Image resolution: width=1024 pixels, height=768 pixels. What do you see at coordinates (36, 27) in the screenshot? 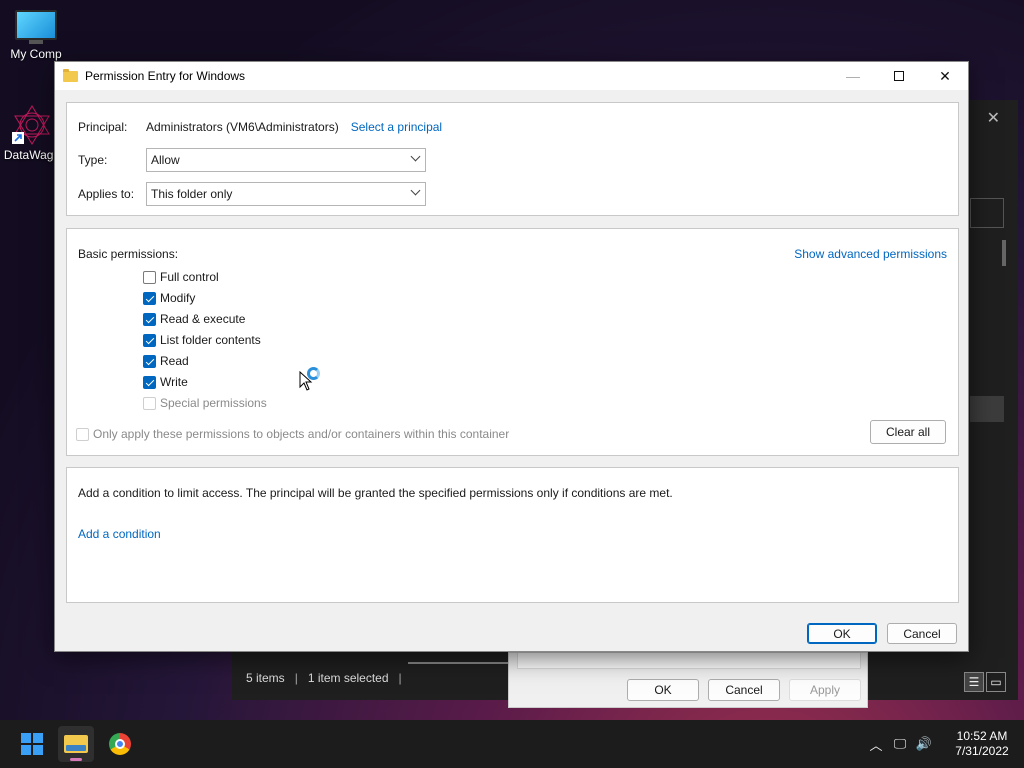
I see `monitor-icon` at bounding box center [36, 27].